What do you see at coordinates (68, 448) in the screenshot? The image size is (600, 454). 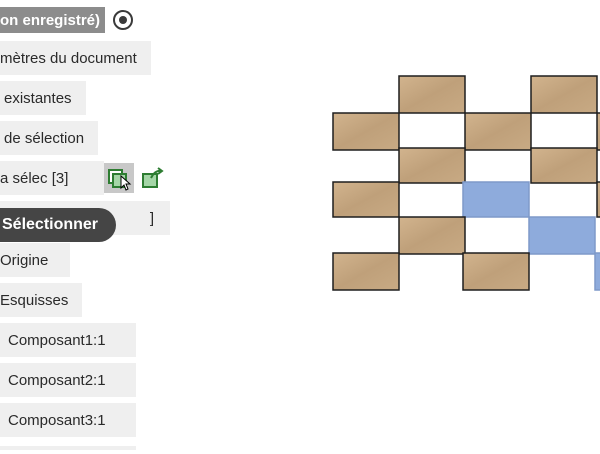 I see `tree-item-partial` at bounding box center [68, 448].